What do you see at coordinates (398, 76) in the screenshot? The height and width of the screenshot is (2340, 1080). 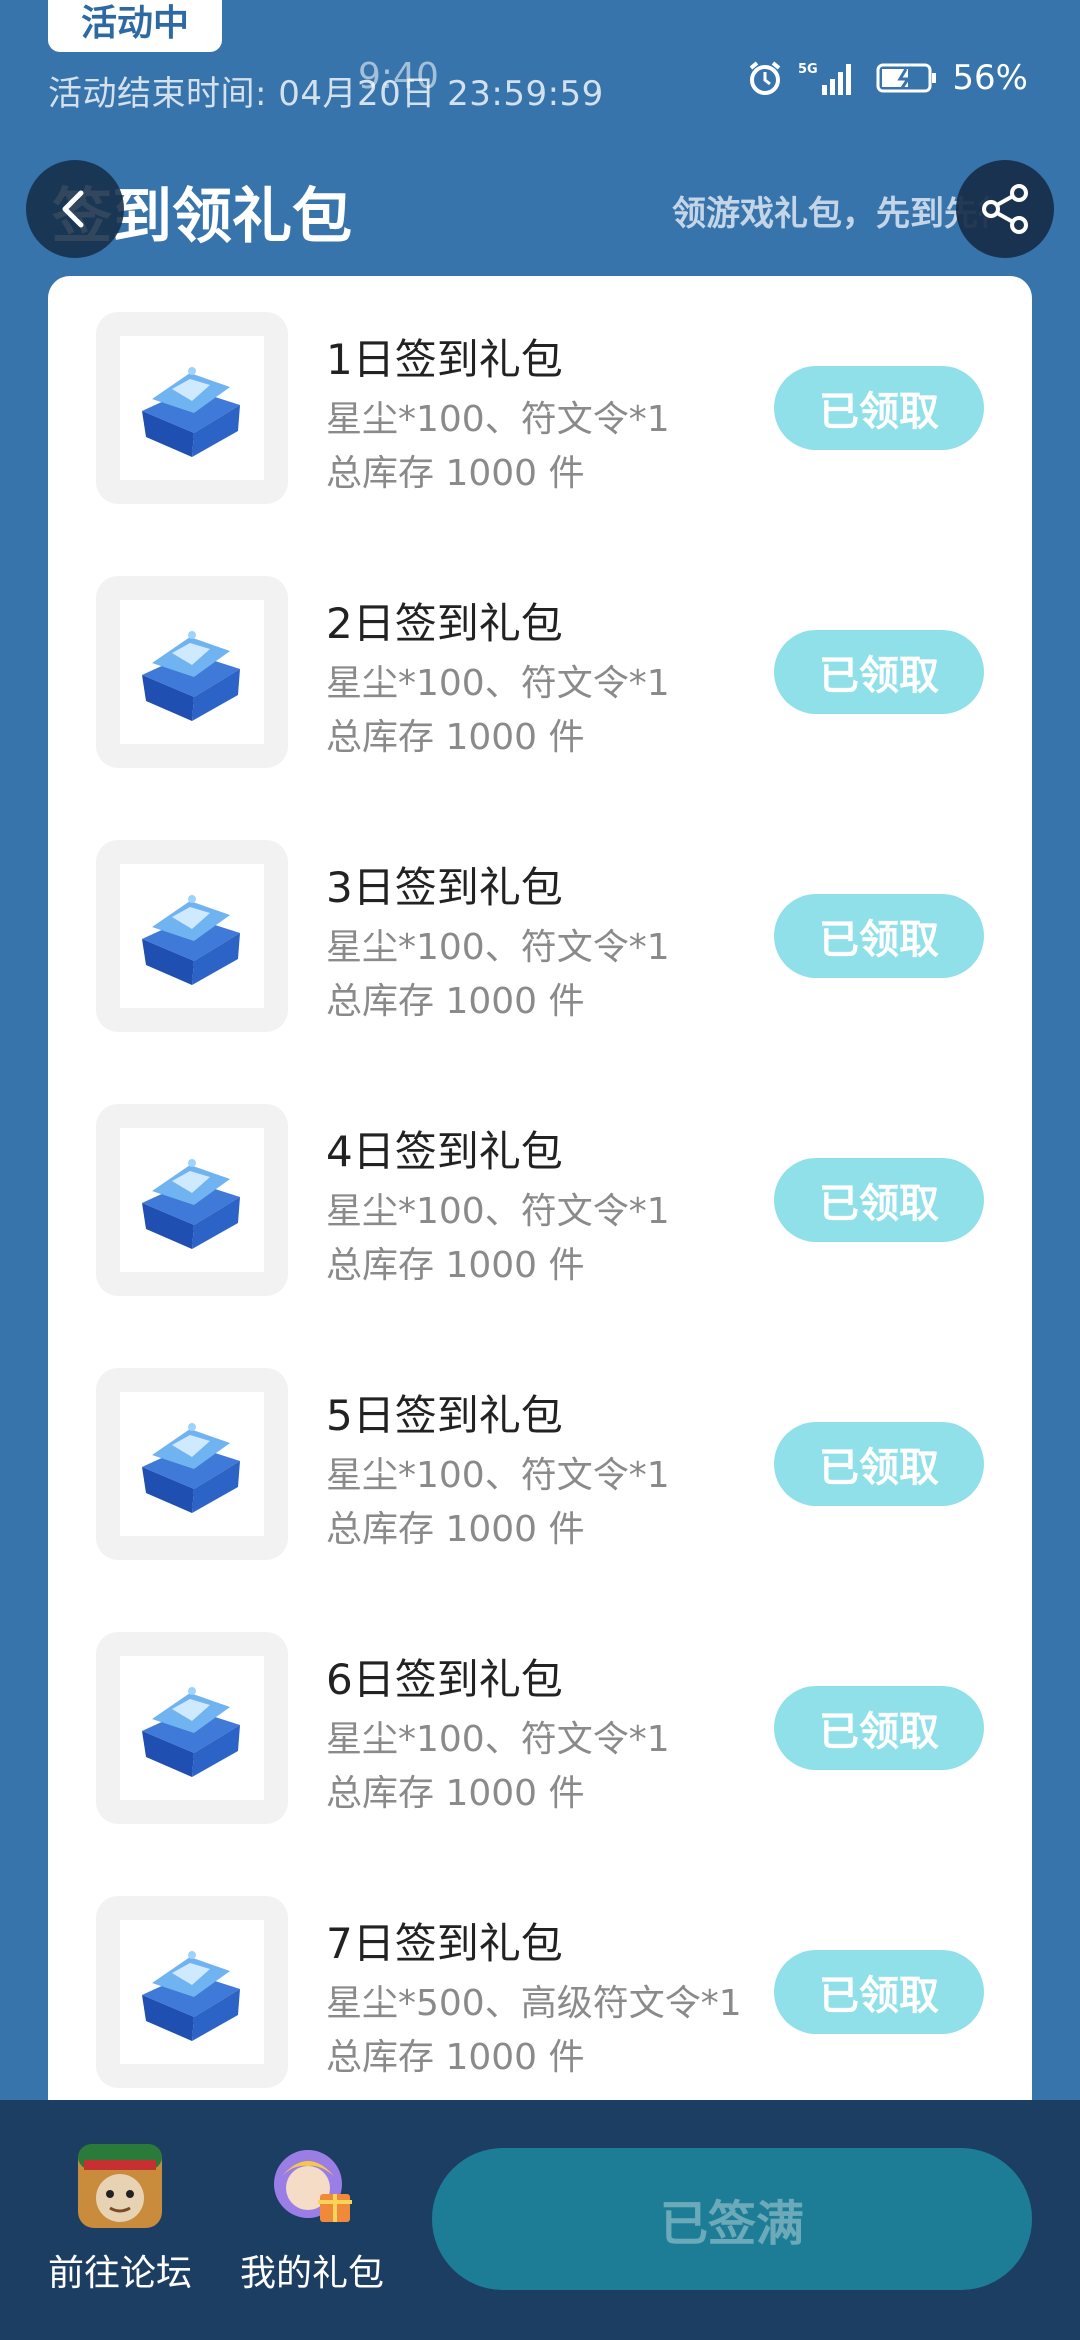 I see `status-time: 9:40` at bounding box center [398, 76].